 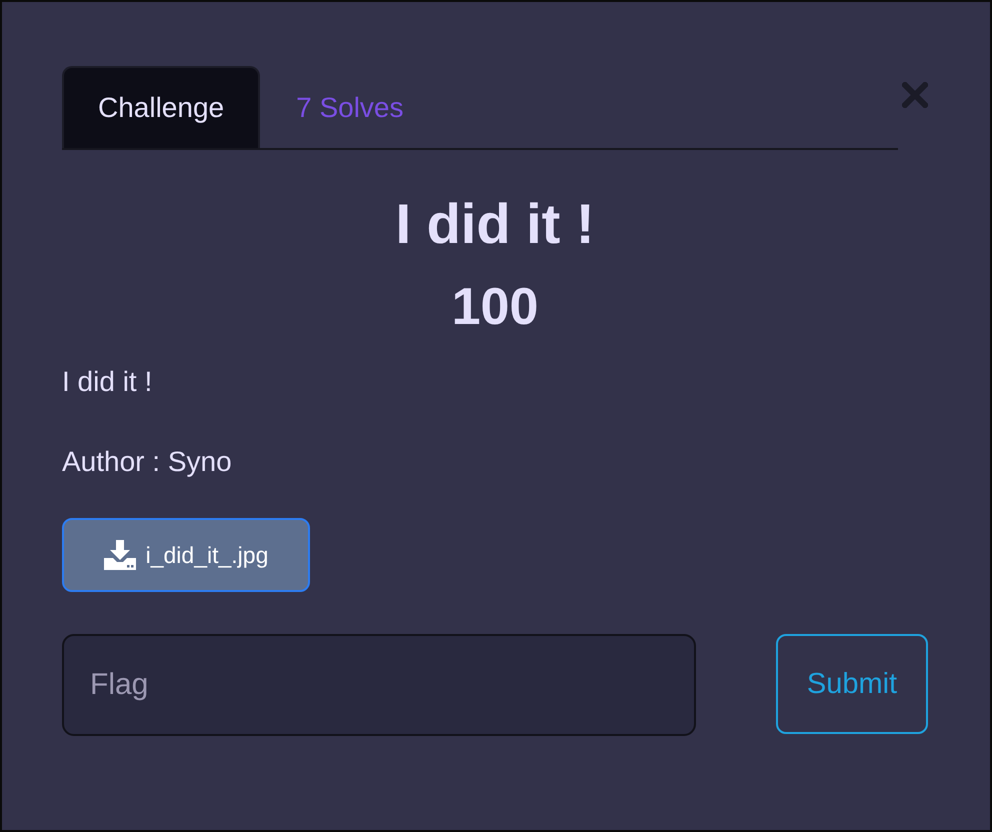 What do you see at coordinates (495, 307) in the screenshot?
I see `challenge-points: 100` at bounding box center [495, 307].